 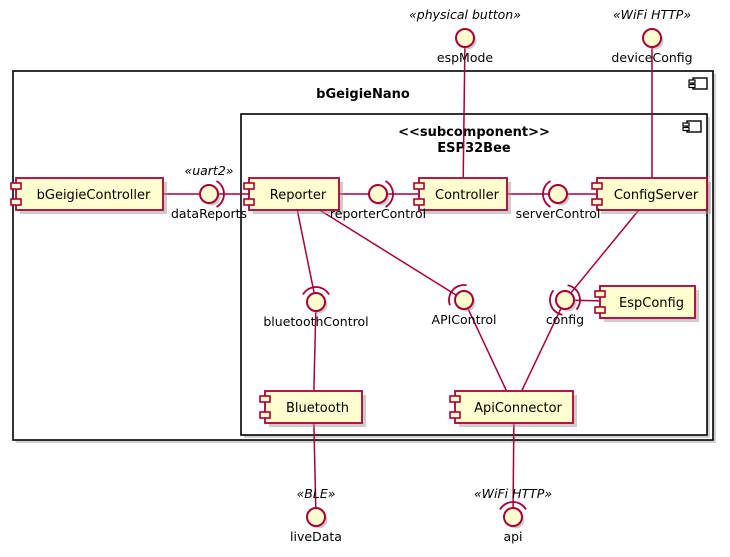 I want to click on component-label: Reporter, so click(x=298, y=195).